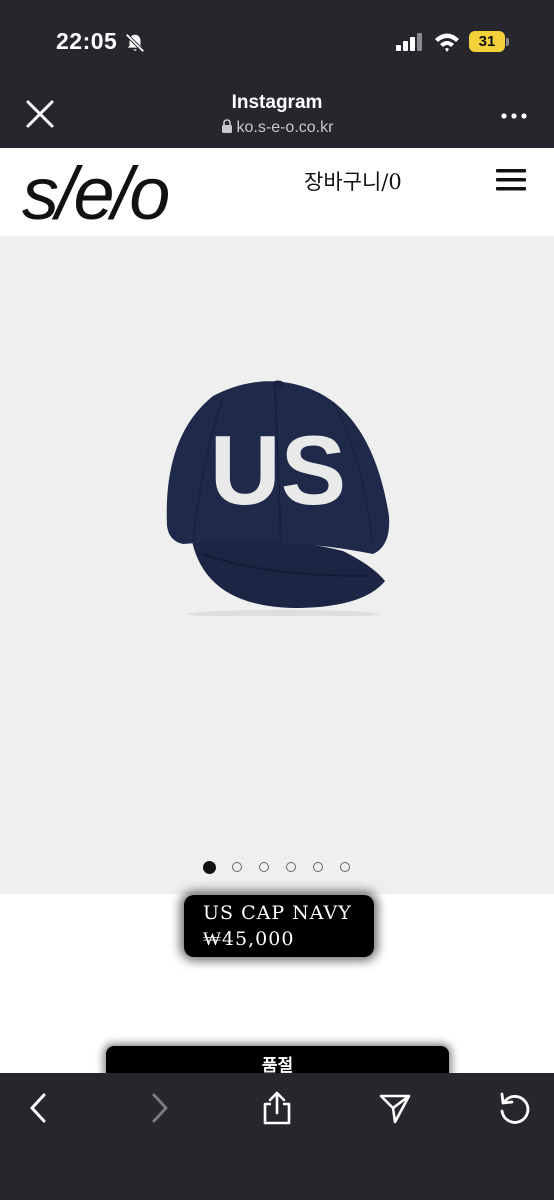 The height and width of the screenshot is (1200, 554). I want to click on cart-link: 장바구니/0, so click(353, 181).